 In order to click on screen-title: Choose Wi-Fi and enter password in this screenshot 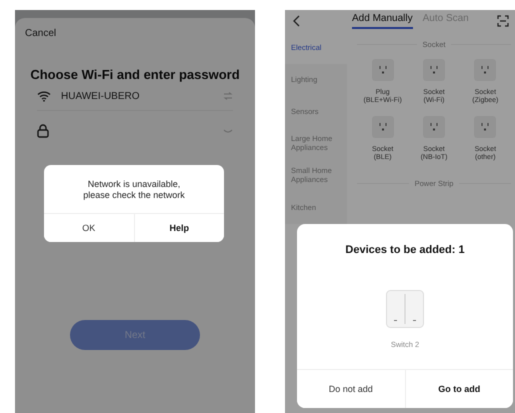, I will do `click(135, 74)`.